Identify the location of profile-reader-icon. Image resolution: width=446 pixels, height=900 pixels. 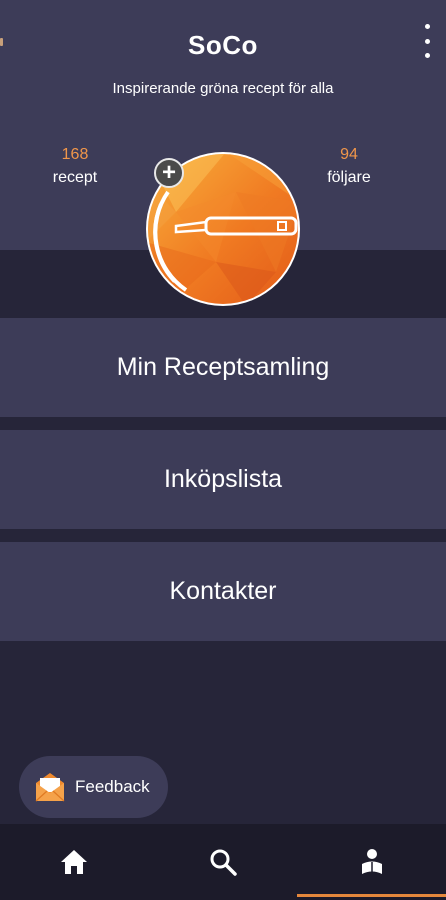
(371, 861).